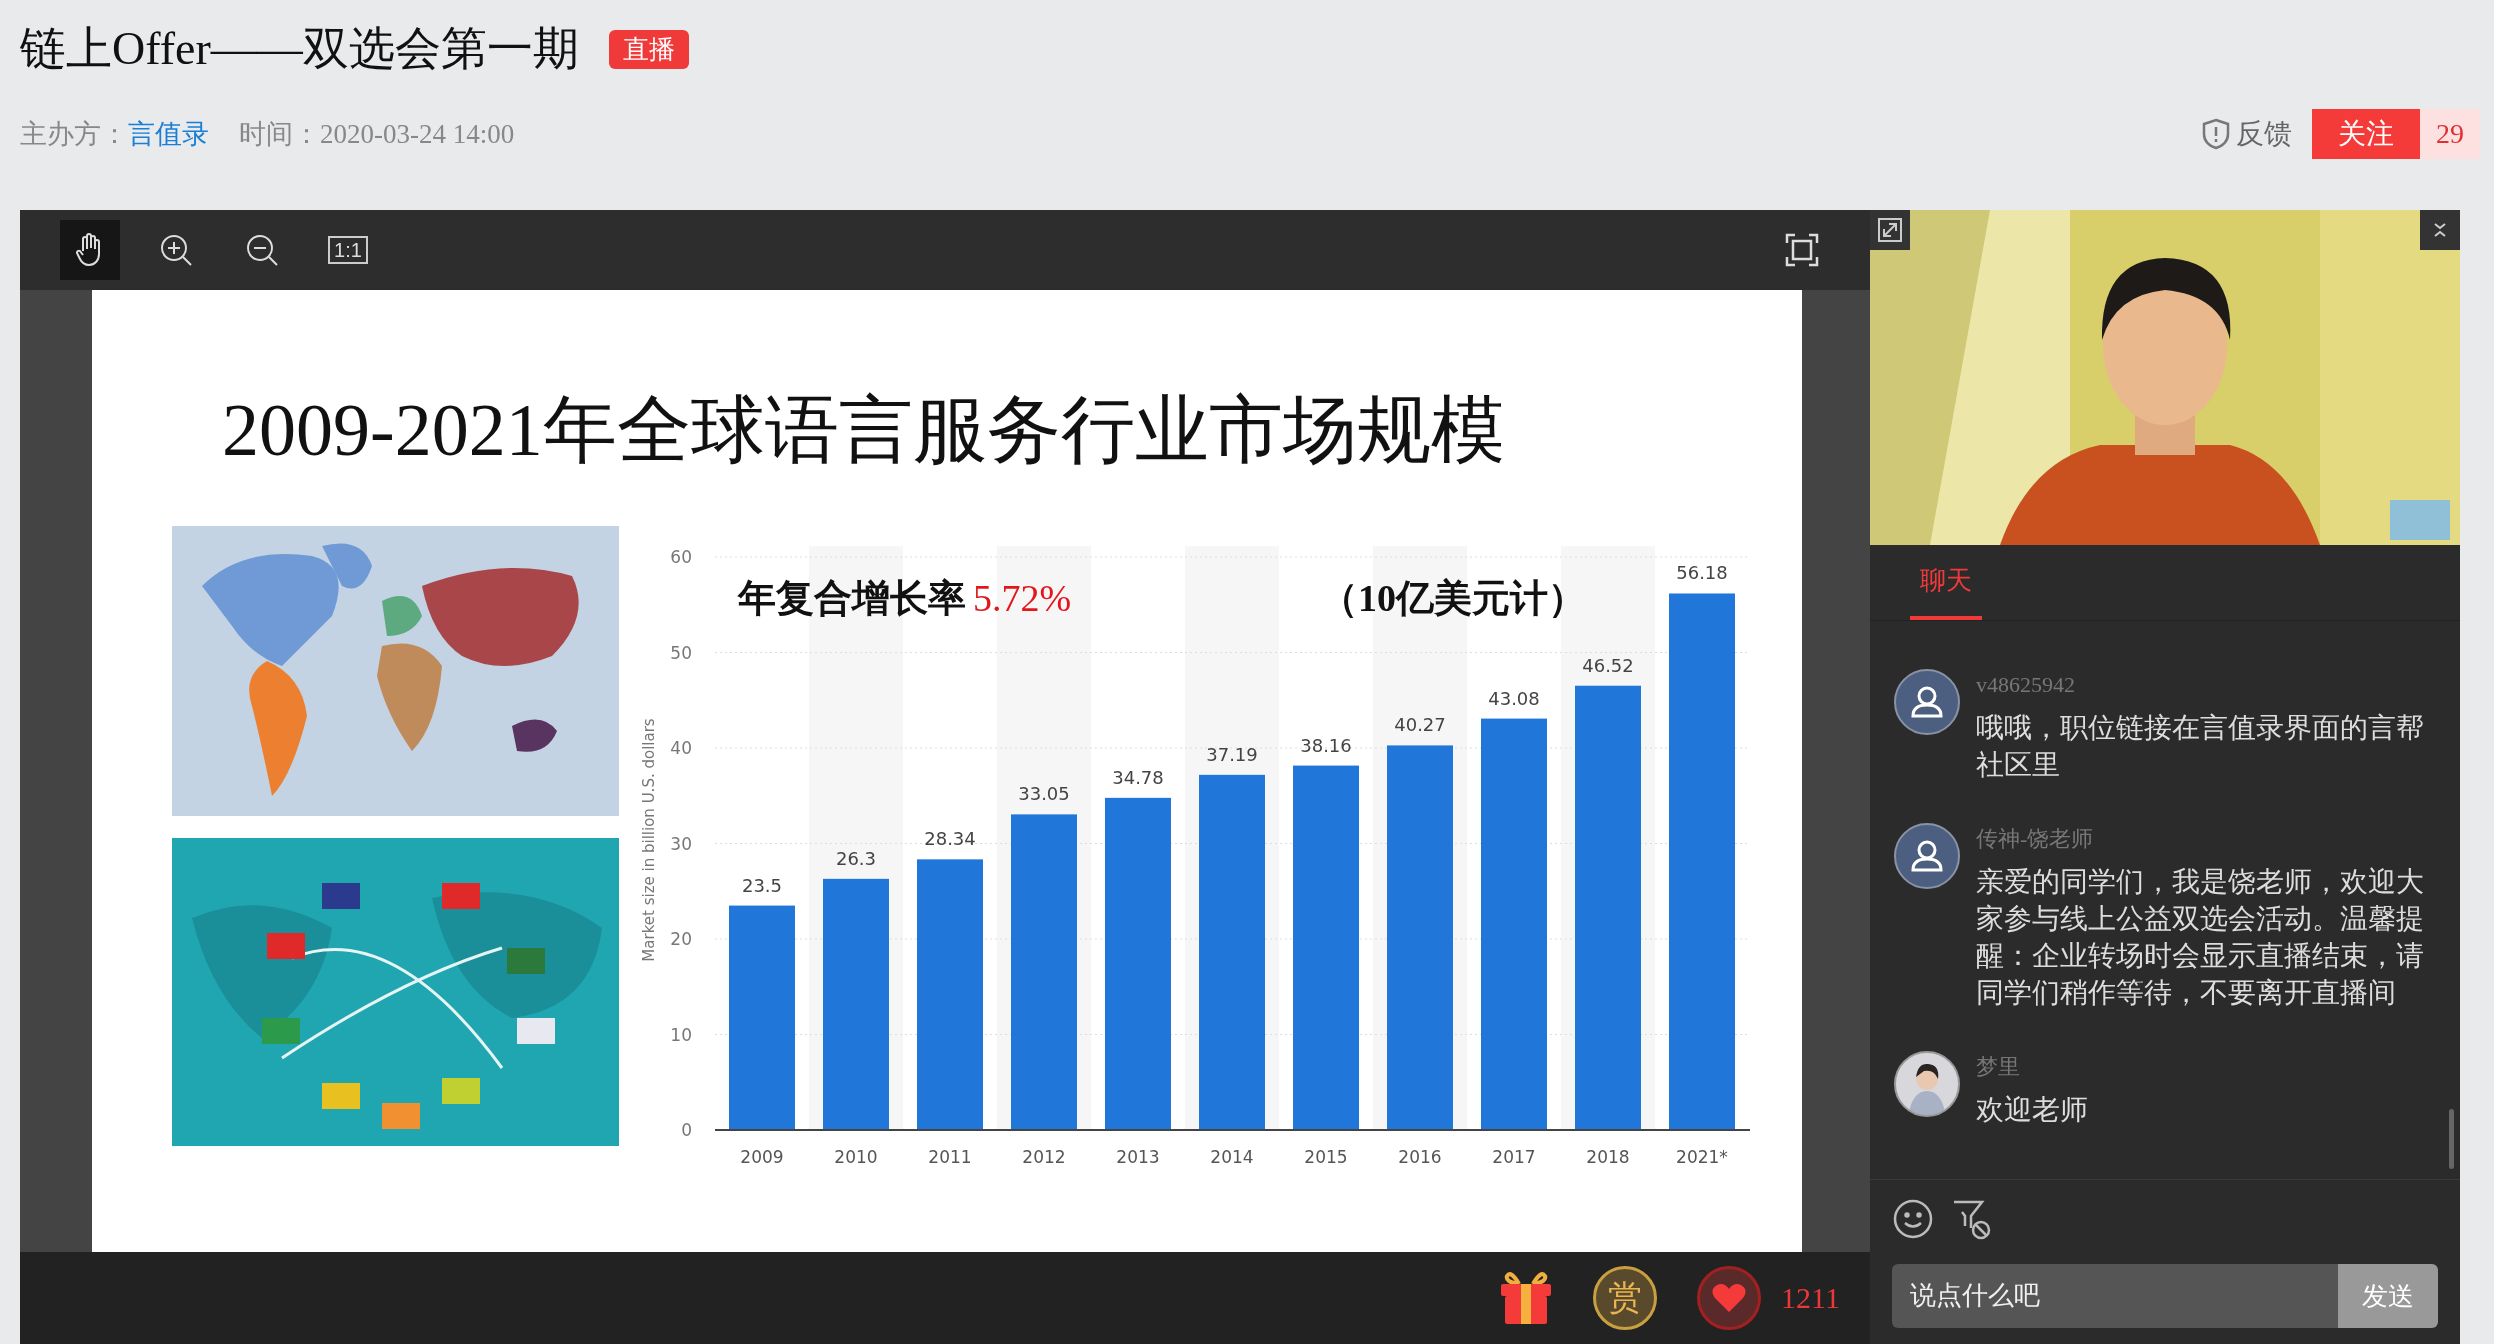 The width and height of the screenshot is (2494, 1344). Describe the element at coordinates (1802, 250) in the screenshot. I see `fullscreen-icon` at that location.